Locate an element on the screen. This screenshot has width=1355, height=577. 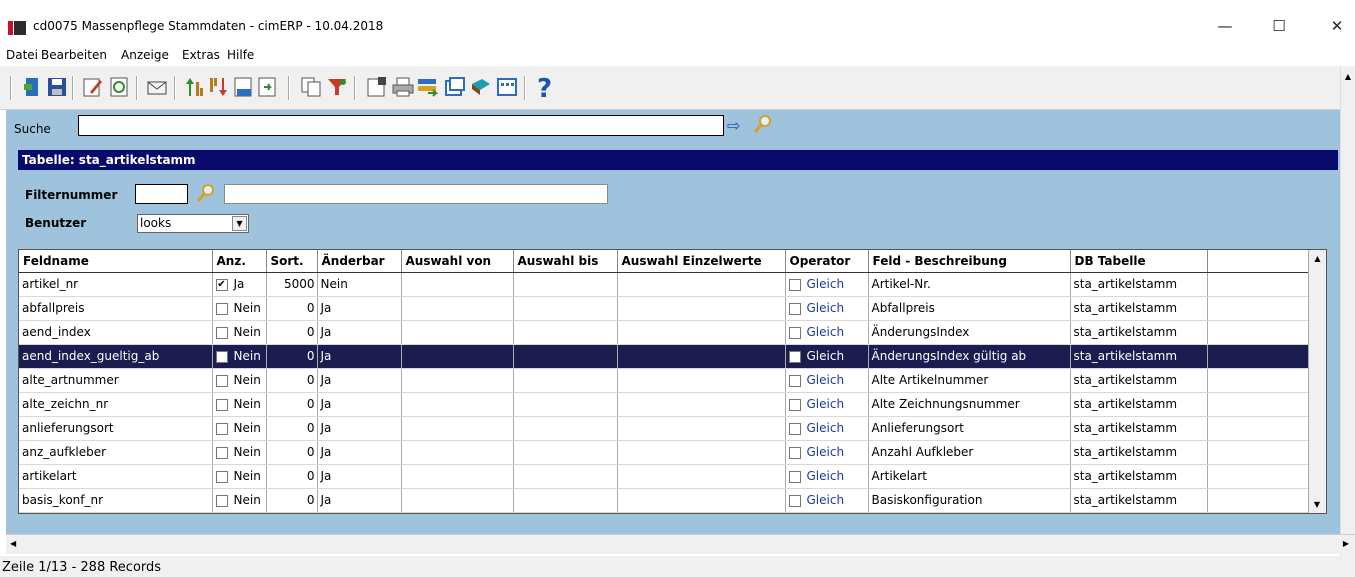
user-select: looks ▼ is located at coordinates (193, 223).